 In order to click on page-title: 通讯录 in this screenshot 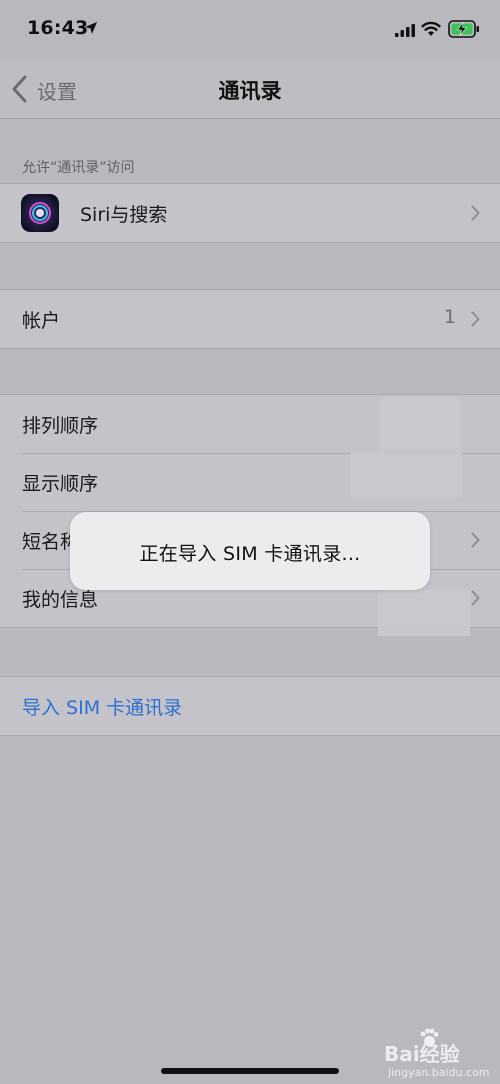, I will do `click(250, 91)`.